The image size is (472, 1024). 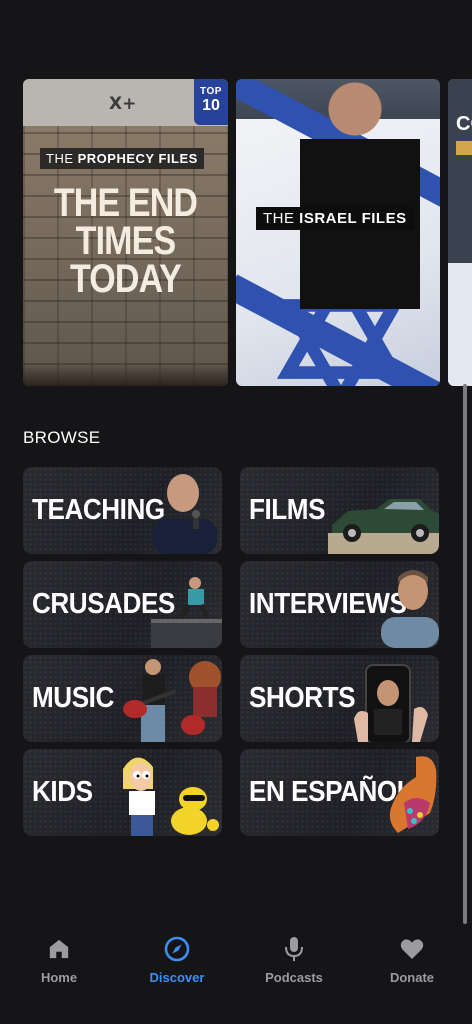 I want to click on browse-heading: BROWSE, so click(x=62, y=437).